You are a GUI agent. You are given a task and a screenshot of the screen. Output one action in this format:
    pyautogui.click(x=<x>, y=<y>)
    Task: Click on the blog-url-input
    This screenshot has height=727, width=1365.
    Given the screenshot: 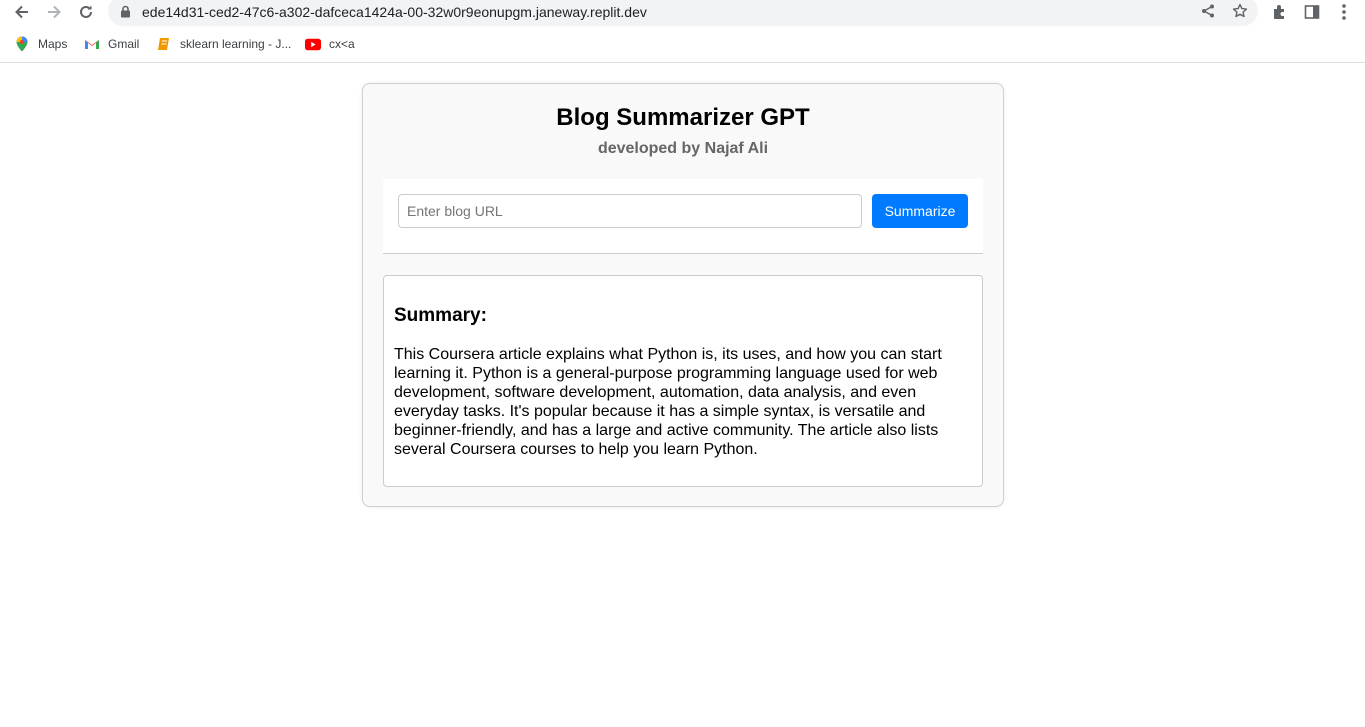 What is the action you would take?
    pyautogui.click(x=630, y=211)
    